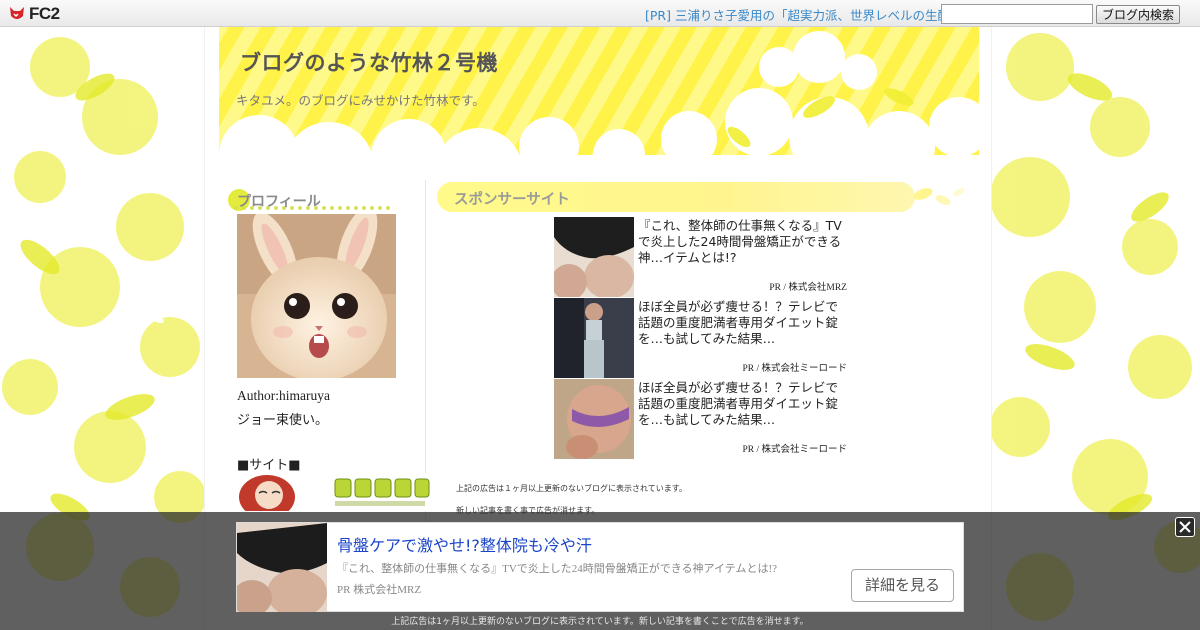 The width and height of the screenshot is (1200, 630). Describe the element at coordinates (360, 100) in the screenshot. I see `blog-description: キタユメ。のブログにみせかけた竹林です。` at that location.